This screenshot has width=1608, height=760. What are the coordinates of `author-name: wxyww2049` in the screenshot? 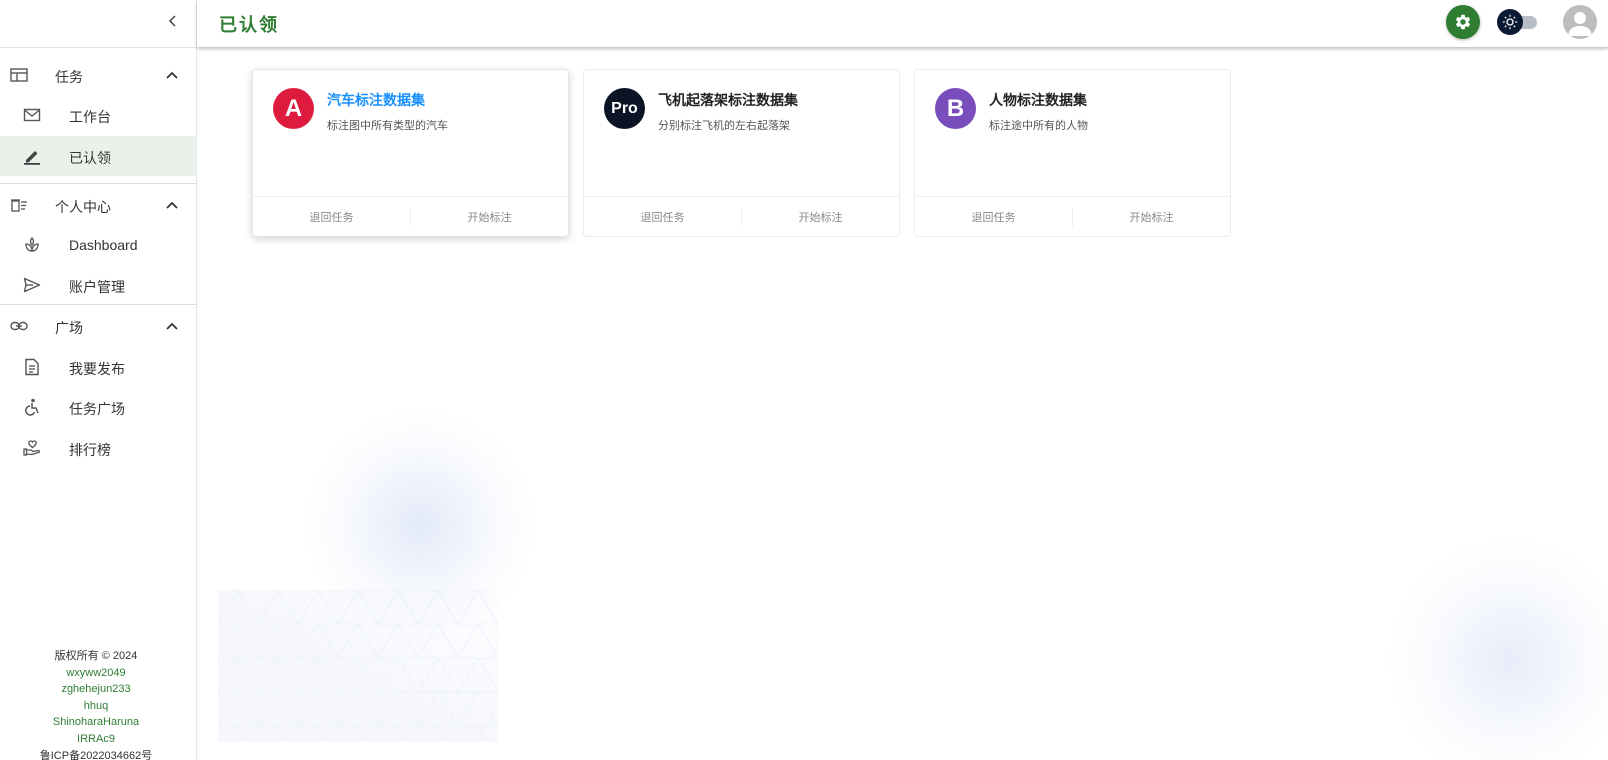 It's located at (96, 672).